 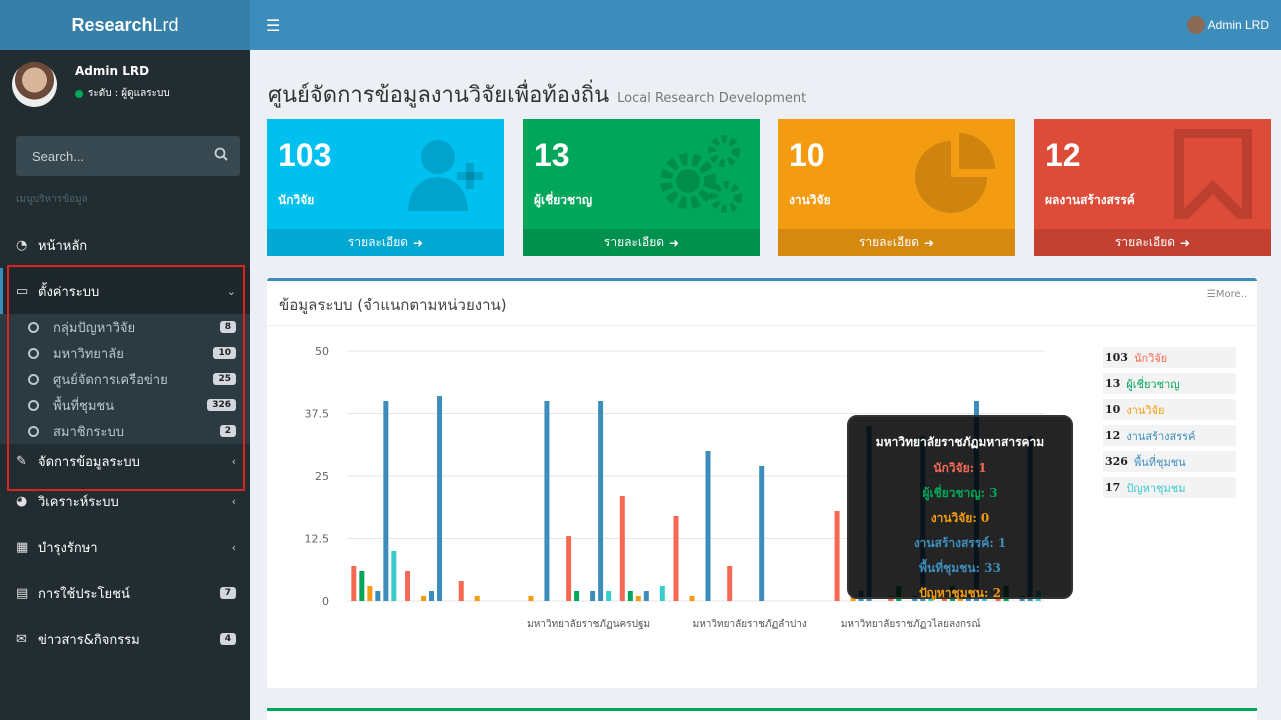 I want to click on edit-icon: ✎, so click(x=21, y=461).